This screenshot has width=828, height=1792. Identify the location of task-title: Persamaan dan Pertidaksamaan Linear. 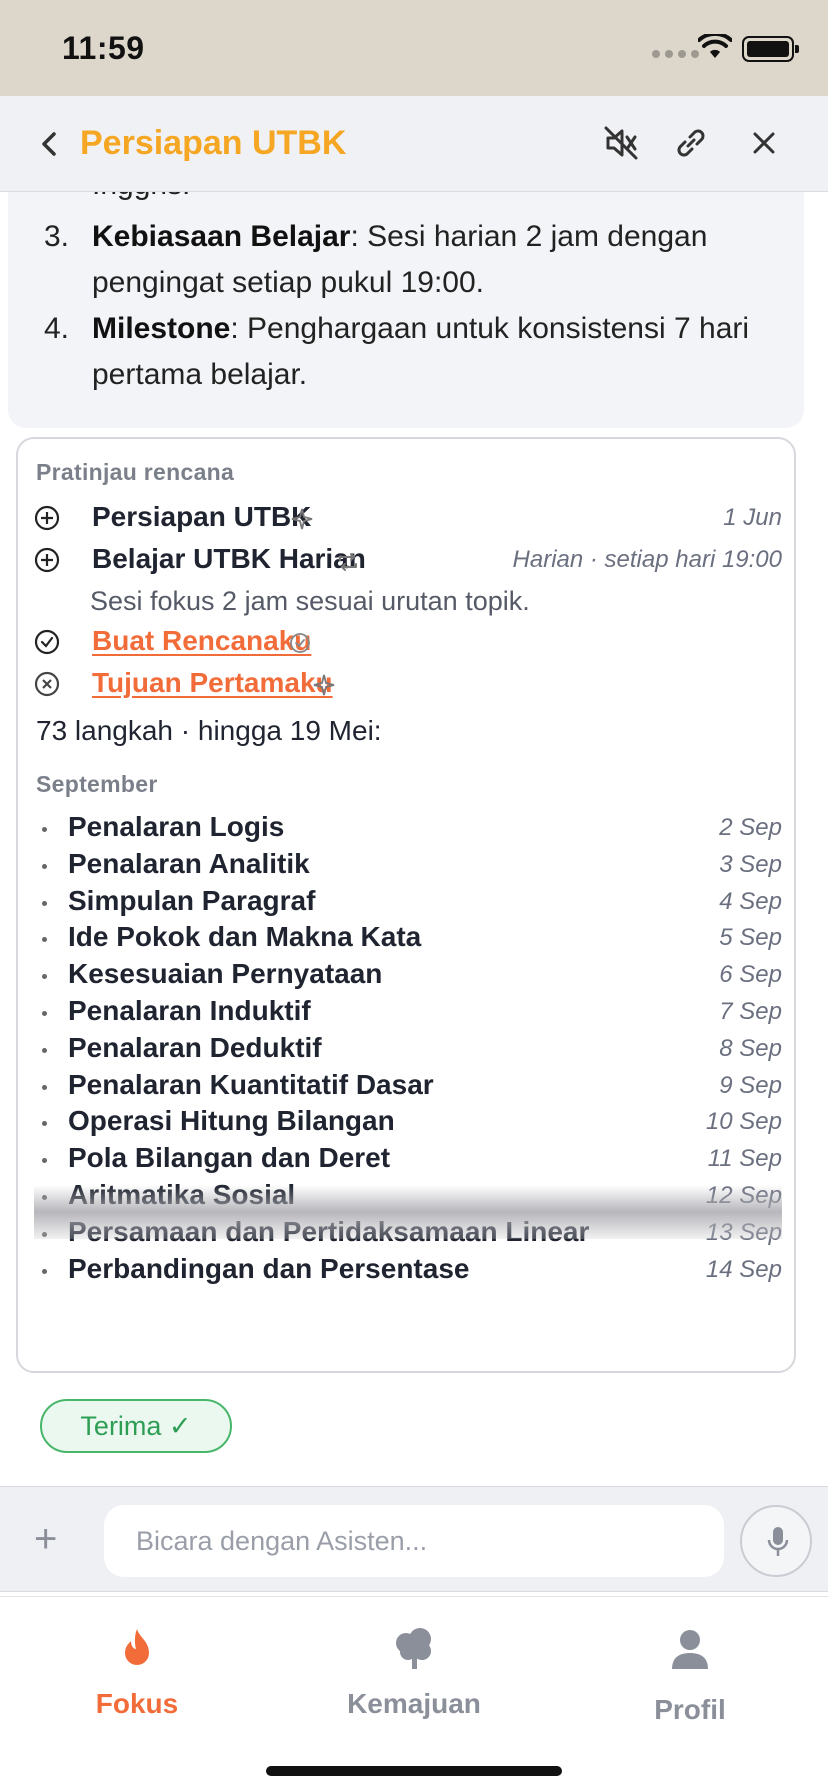
(329, 1231).